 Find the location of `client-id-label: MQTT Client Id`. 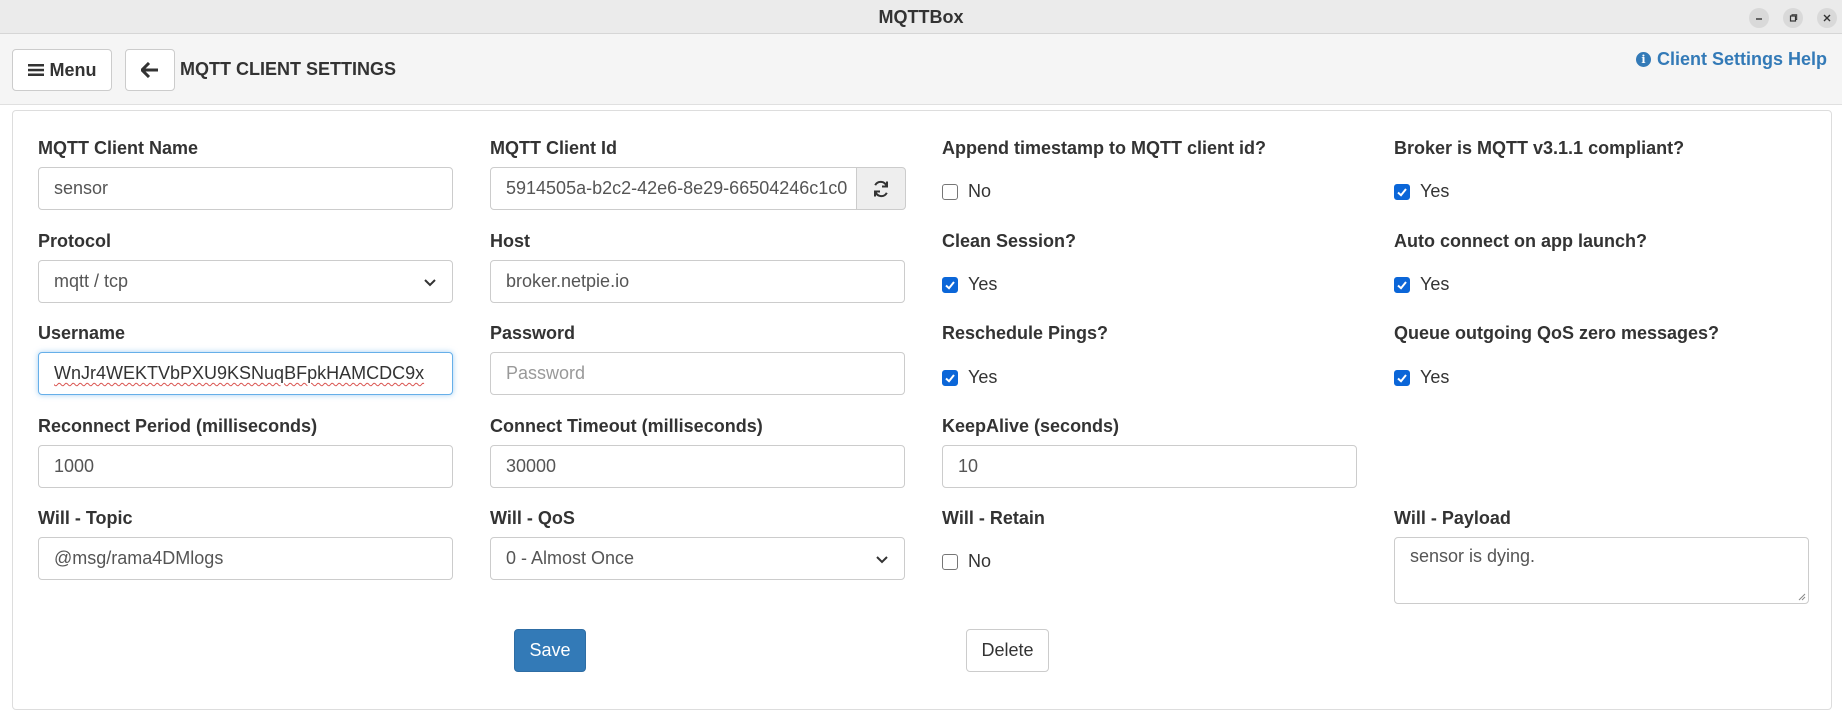

client-id-label: MQTT Client Id is located at coordinates (553, 148).